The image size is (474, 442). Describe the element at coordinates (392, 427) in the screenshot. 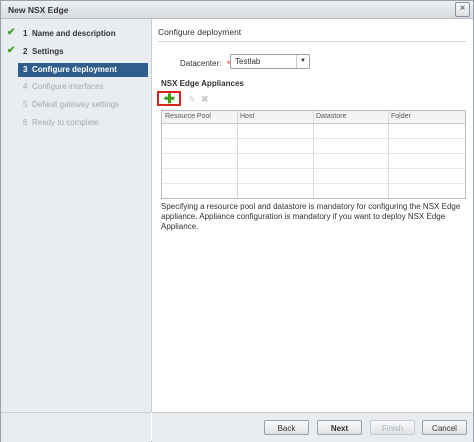

I see `finish-button: Finish` at that location.